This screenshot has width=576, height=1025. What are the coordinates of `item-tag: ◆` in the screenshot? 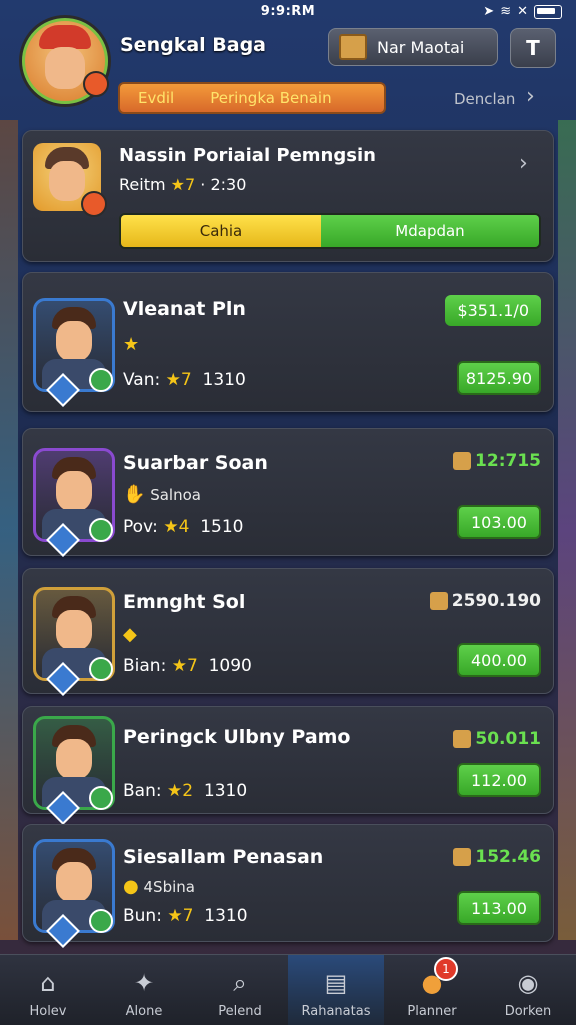 It's located at (130, 634).